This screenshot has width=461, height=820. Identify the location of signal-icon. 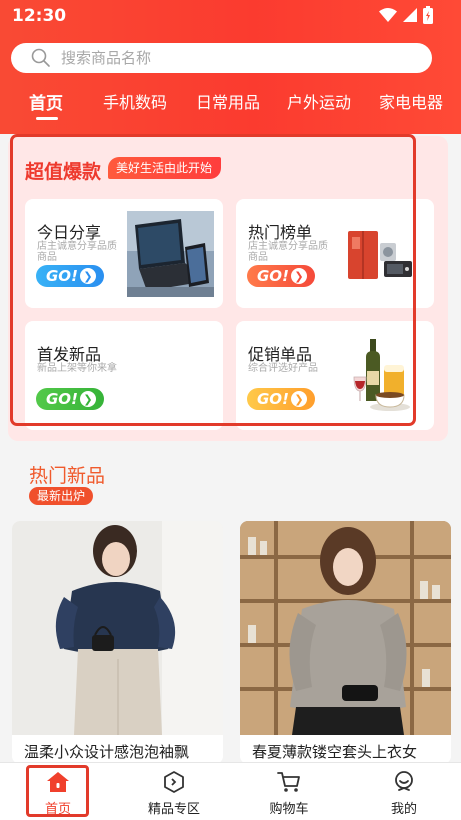
(410, 15).